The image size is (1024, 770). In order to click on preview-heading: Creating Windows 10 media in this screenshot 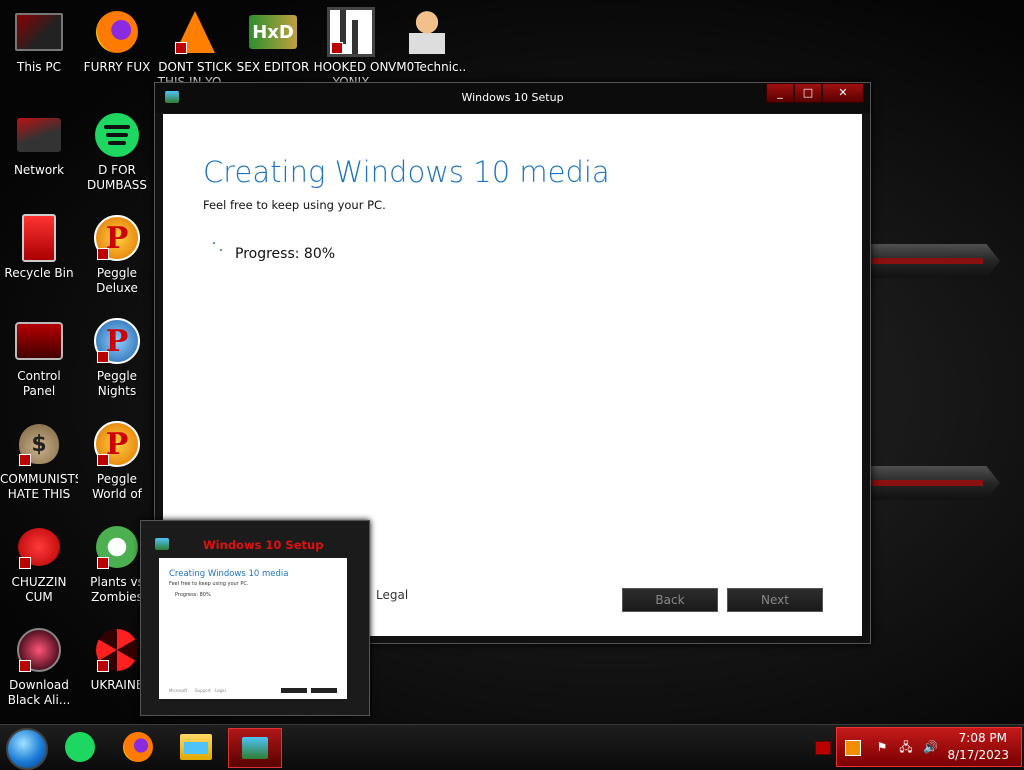, I will do `click(229, 574)`.